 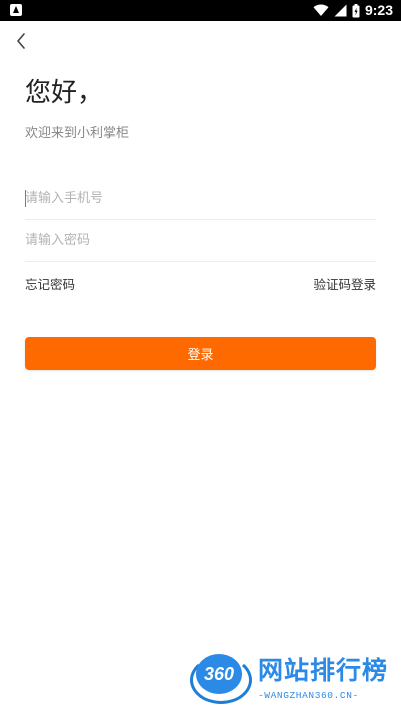 I want to click on watermark-badge-text: 360, so click(x=219, y=674).